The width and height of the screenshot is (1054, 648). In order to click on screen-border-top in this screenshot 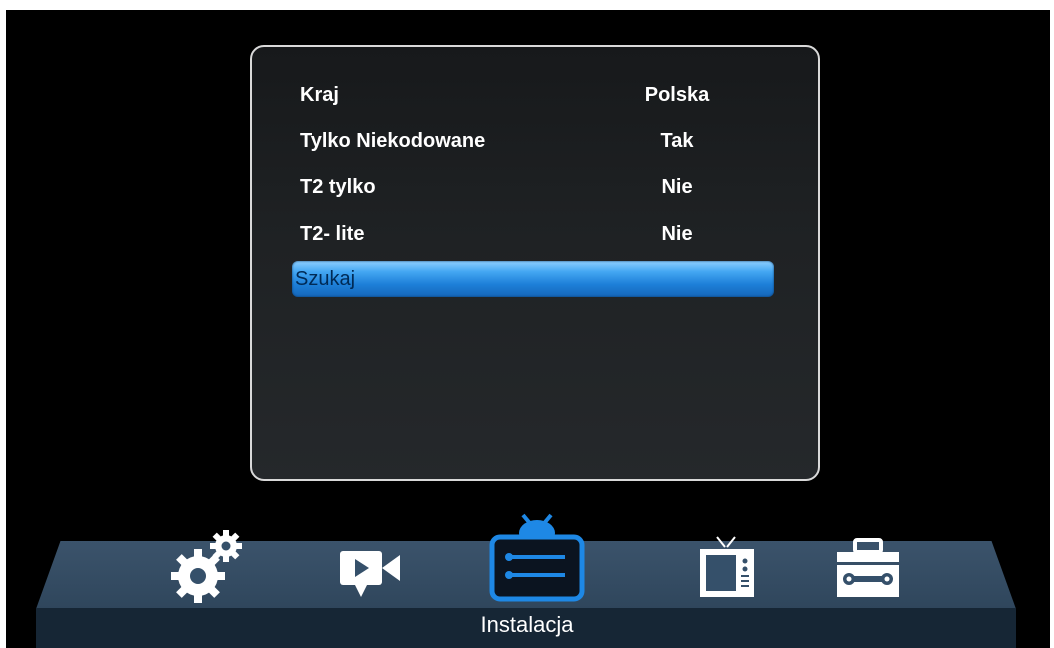, I will do `click(527, 5)`.